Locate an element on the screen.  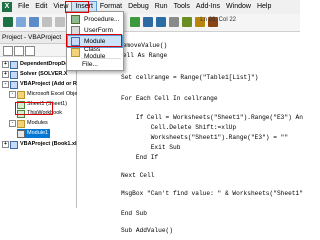
cursor-position: Ln 28, Col 22 is located at coordinates (218, 20).